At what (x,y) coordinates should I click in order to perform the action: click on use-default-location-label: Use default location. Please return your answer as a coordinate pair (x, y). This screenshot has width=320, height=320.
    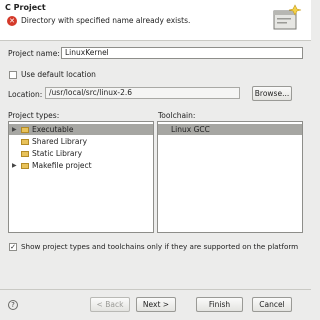
    Looking at the image, I should click on (58, 74).